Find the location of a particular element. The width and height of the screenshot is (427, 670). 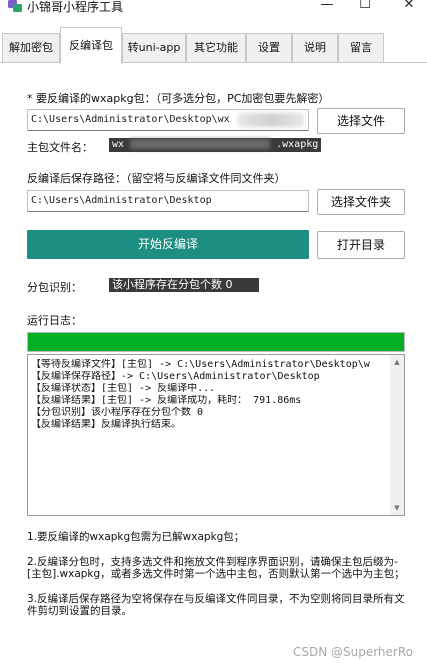

package-label: * 要反编译的wxapkg包：（可多选分包，PC加密包要先解密） is located at coordinates (178, 98).